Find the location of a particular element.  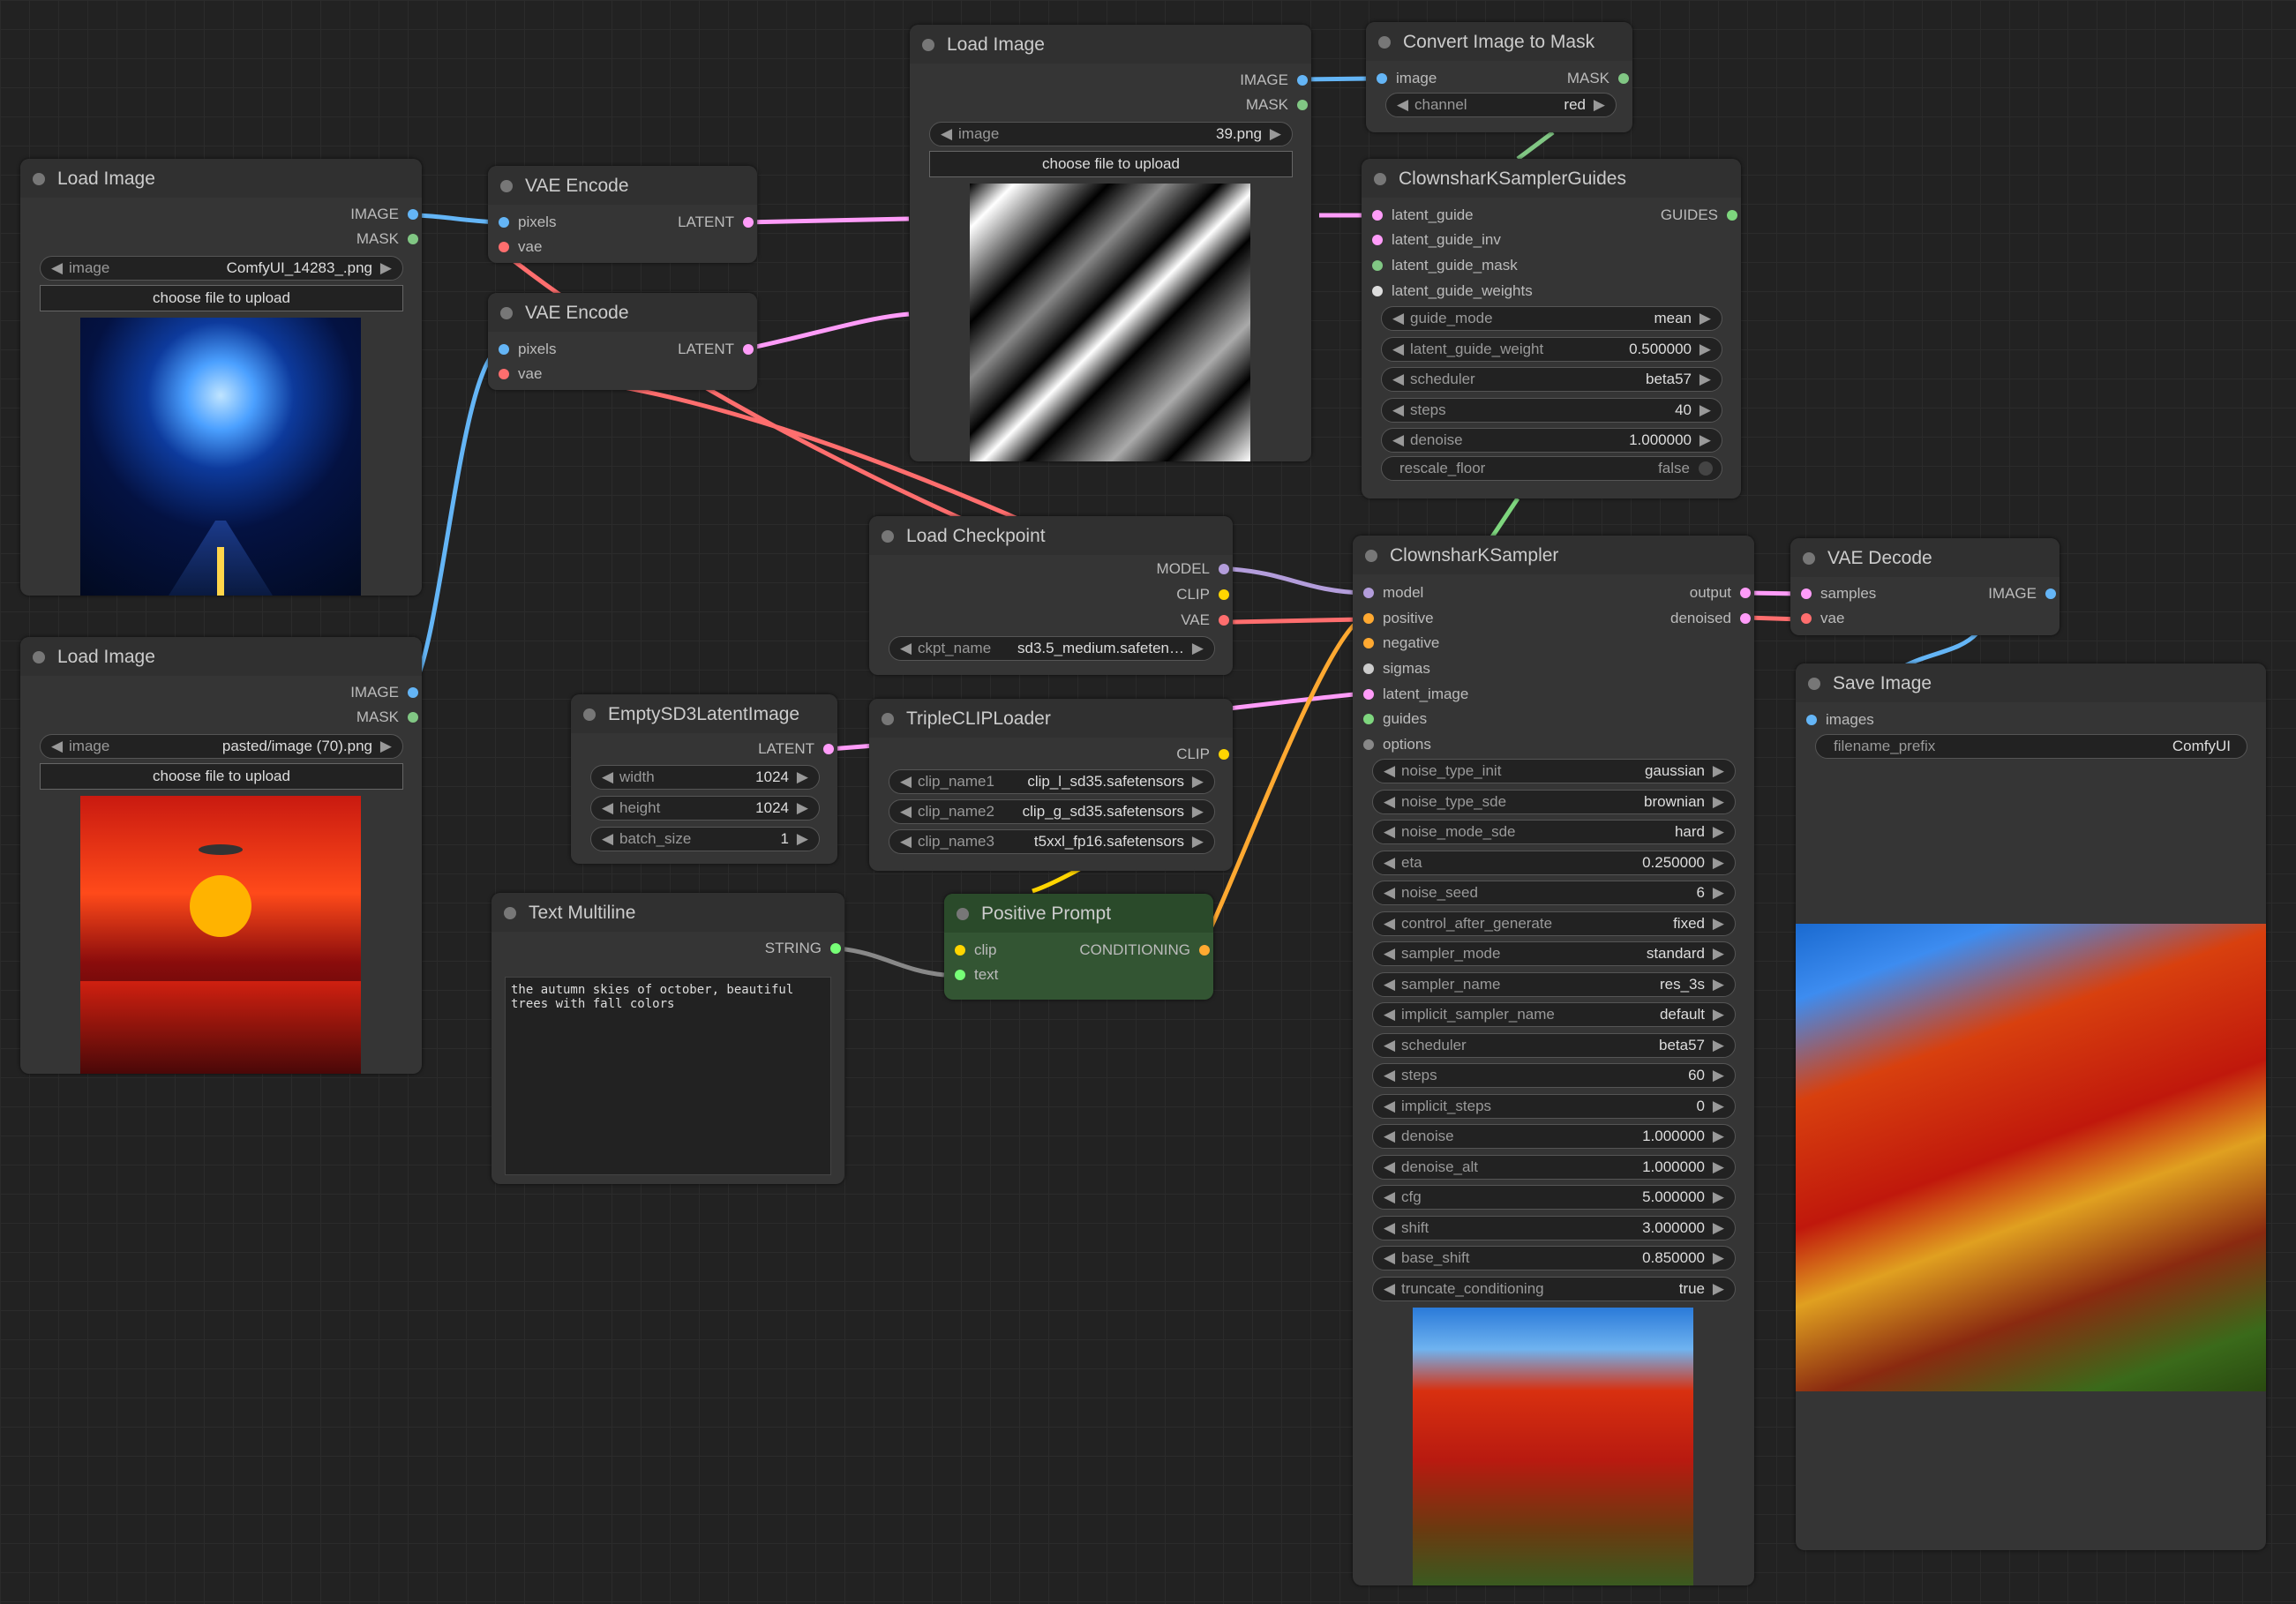

widget-clip-name3: ◀ clip_name3 t5xxl_fp16.safetensors ▶ is located at coordinates (1052, 841).